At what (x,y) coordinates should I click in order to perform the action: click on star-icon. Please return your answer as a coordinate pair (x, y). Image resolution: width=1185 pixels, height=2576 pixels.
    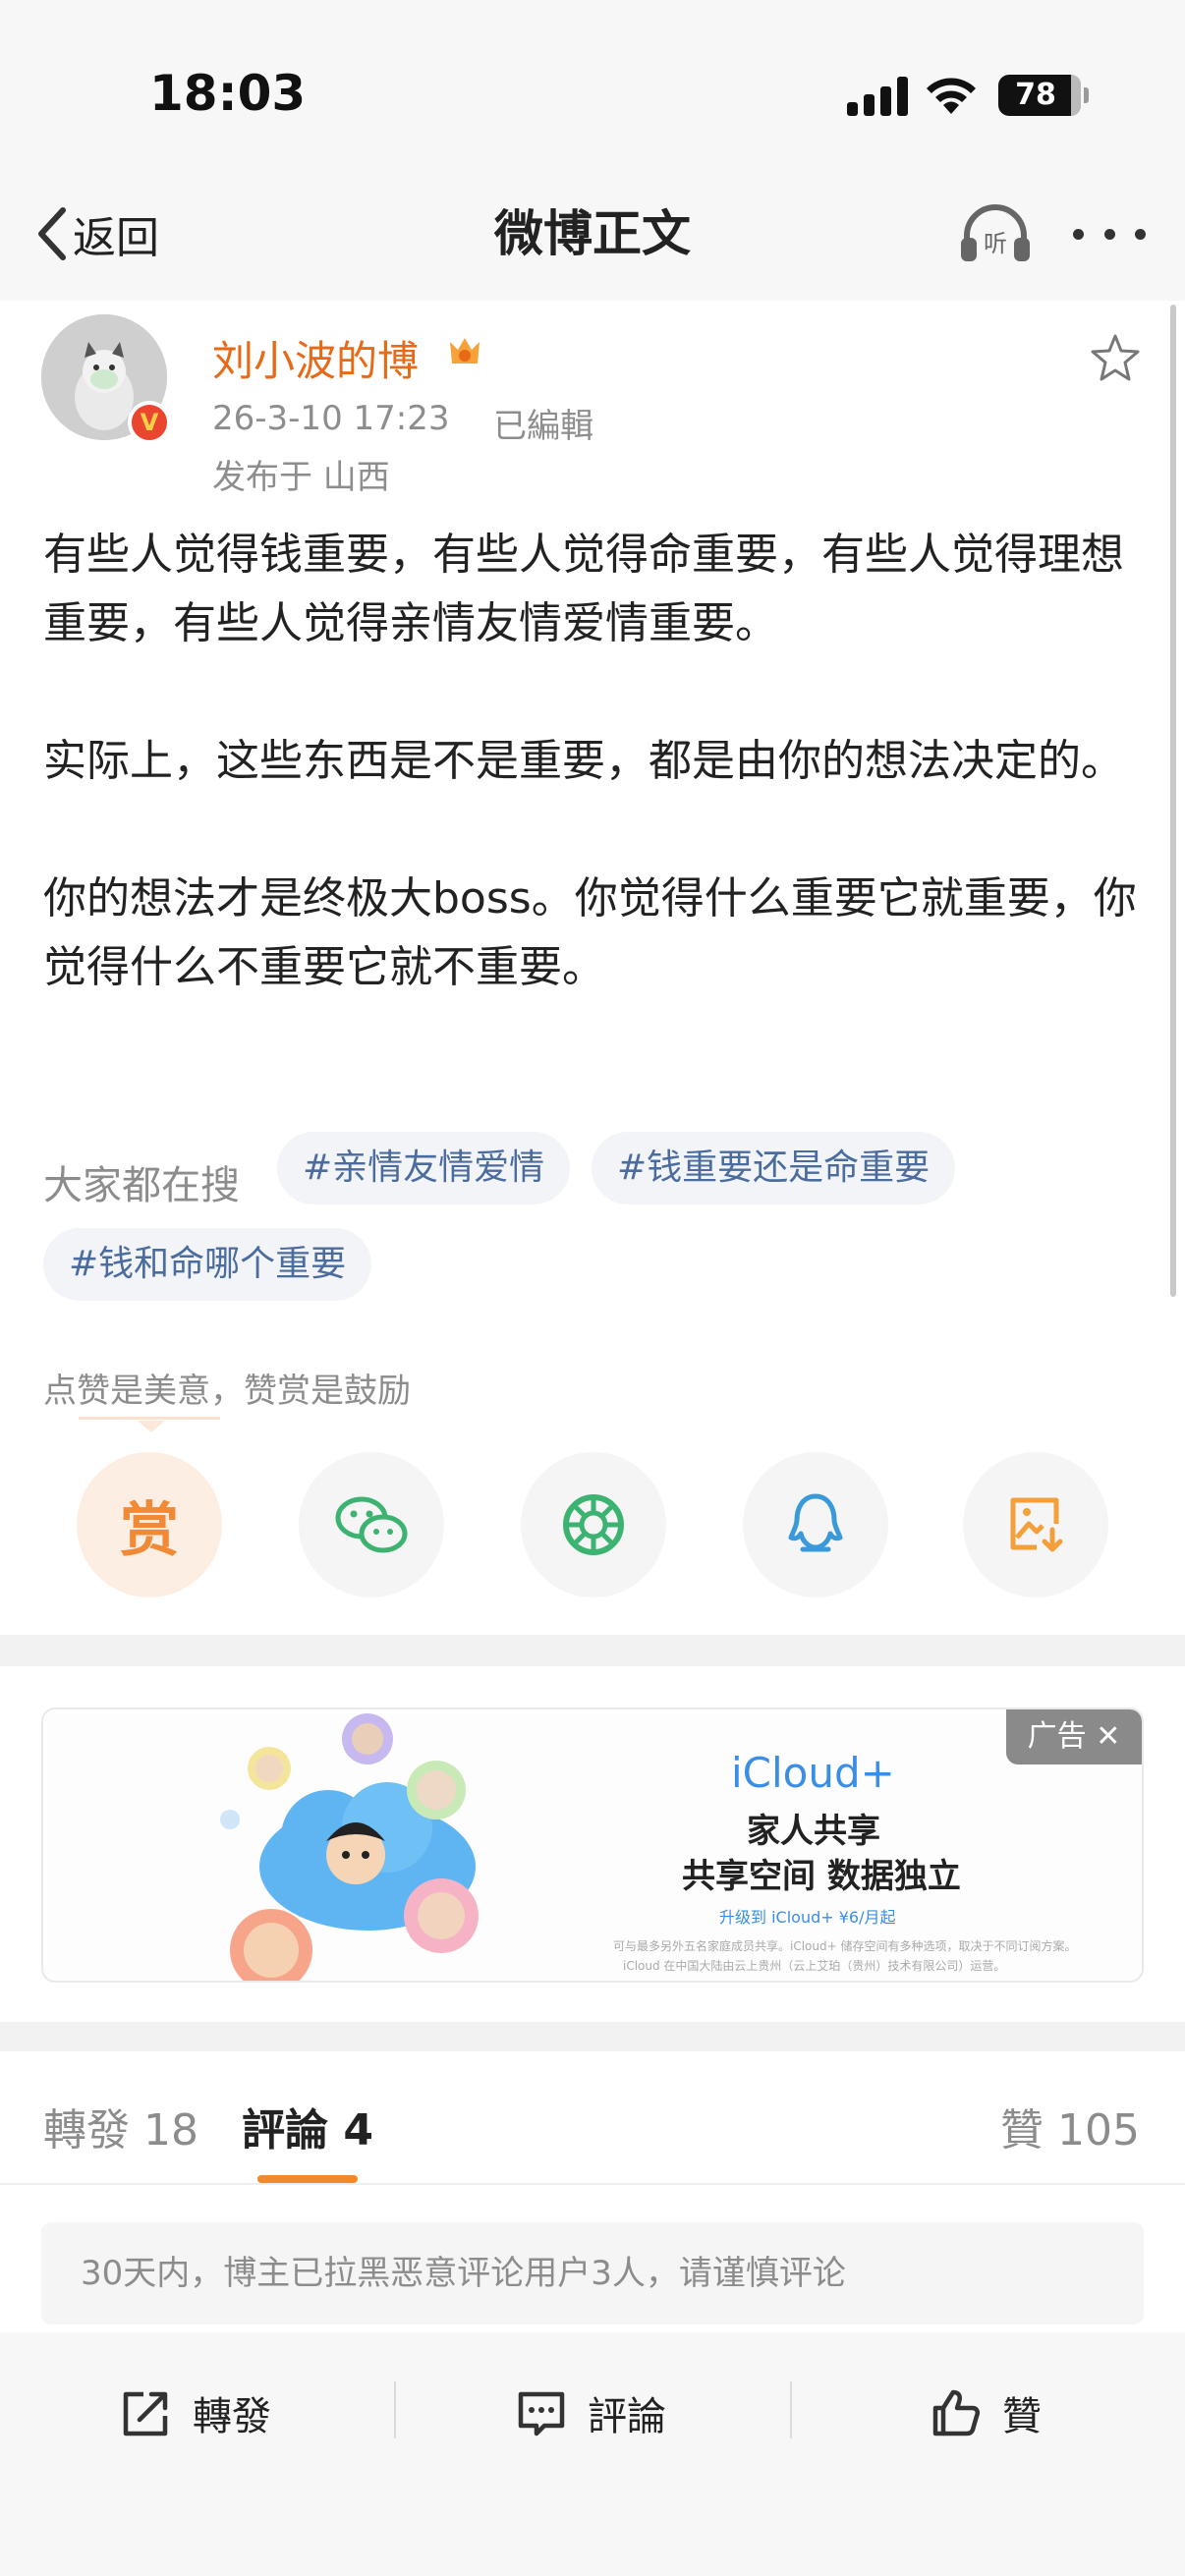
    Looking at the image, I should click on (1115, 357).